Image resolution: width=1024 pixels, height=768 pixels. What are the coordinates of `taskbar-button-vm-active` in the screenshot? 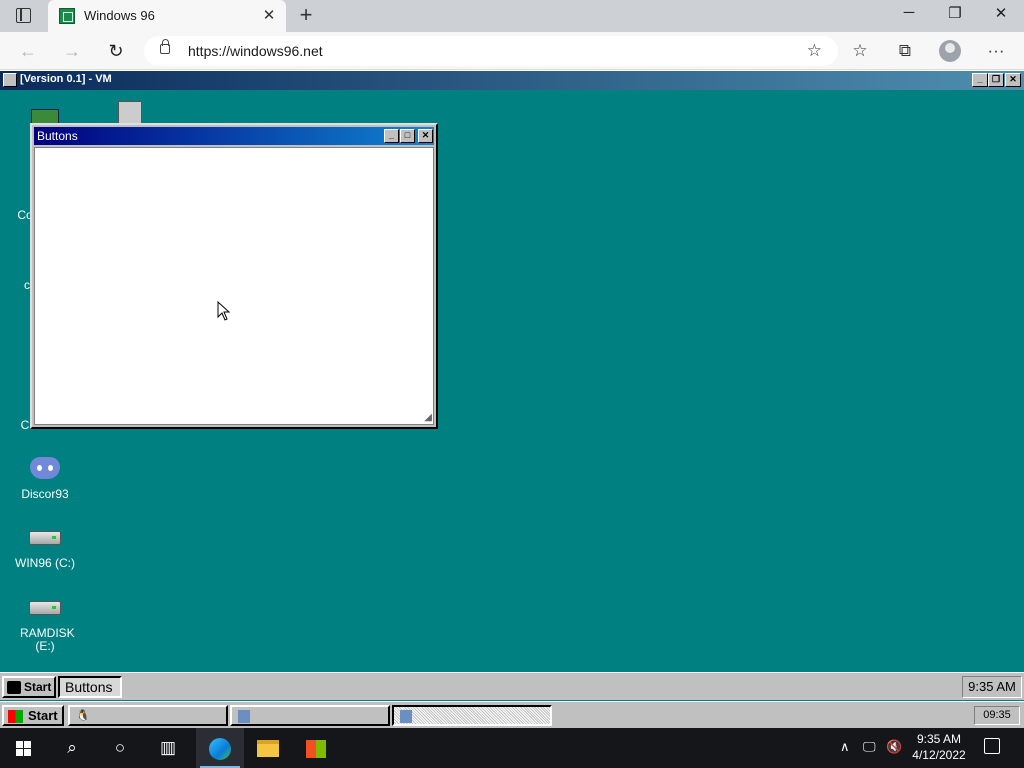 It's located at (472, 715).